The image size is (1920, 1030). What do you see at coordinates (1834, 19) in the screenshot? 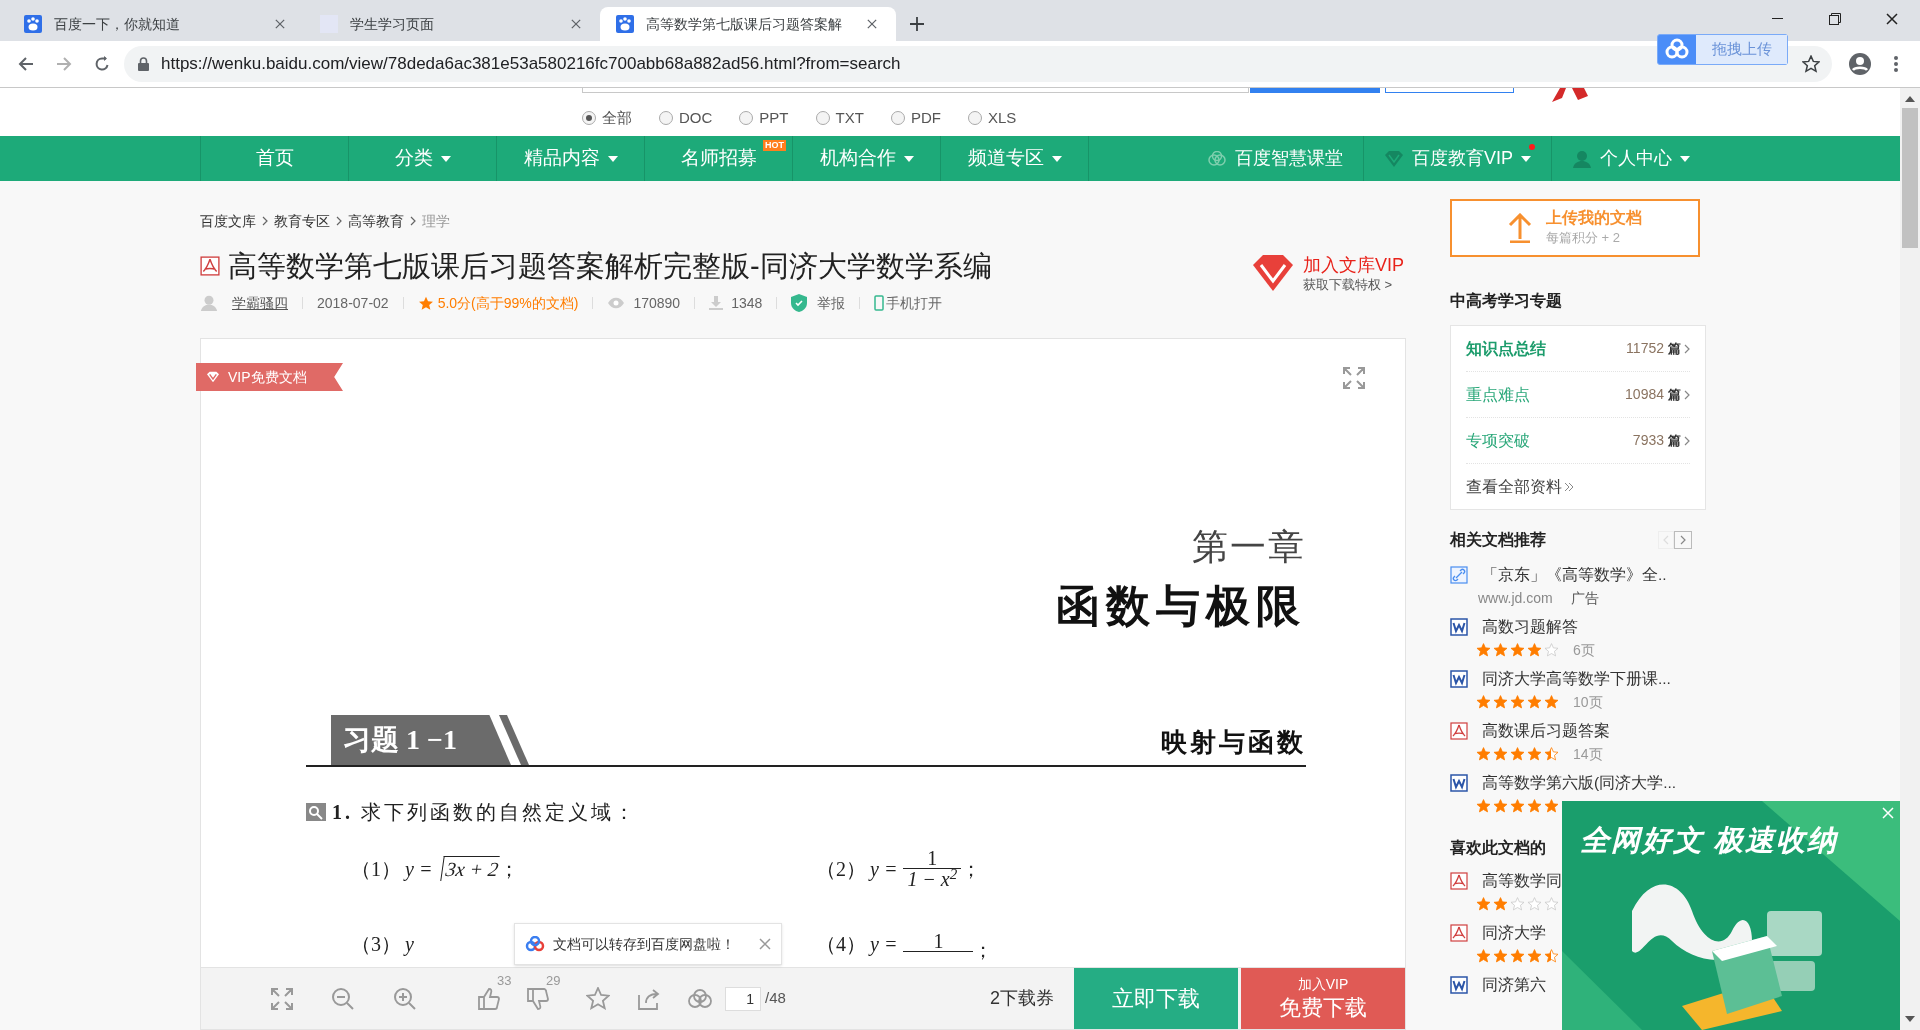
I see `restore-icon` at bounding box center [1834, 19].